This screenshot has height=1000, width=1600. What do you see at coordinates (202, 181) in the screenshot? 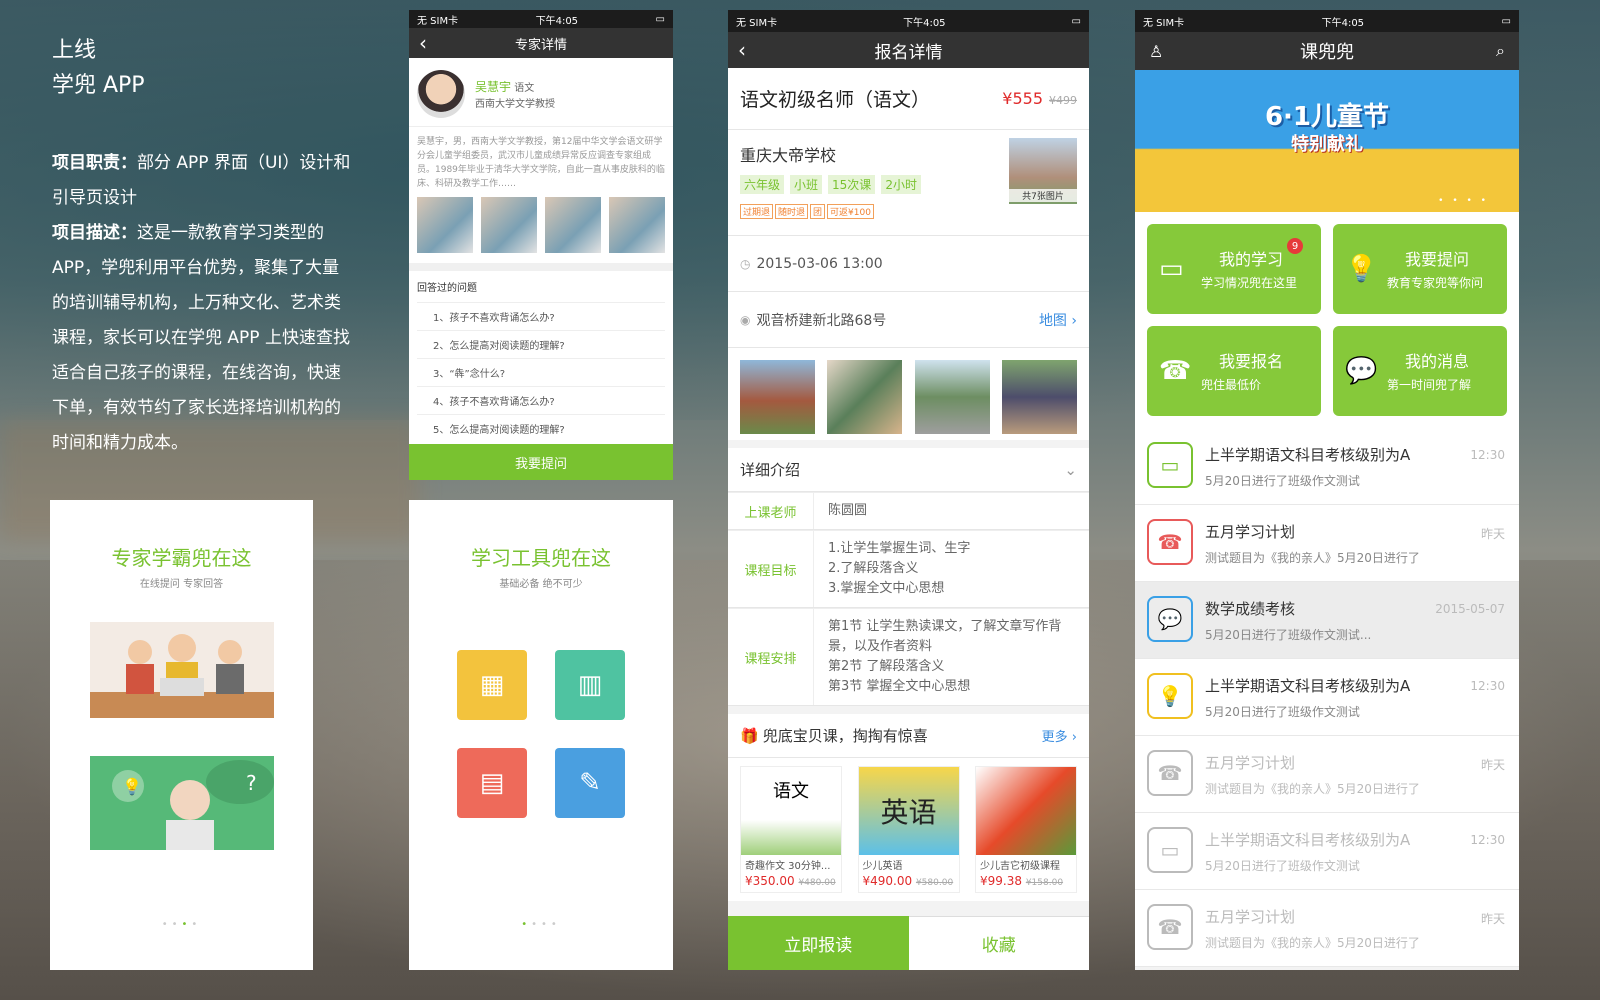
I see `role-paragraph: 项目职责：部分 APP 界面（UI）设计和引导页设计` at bounding box center [202, 181].